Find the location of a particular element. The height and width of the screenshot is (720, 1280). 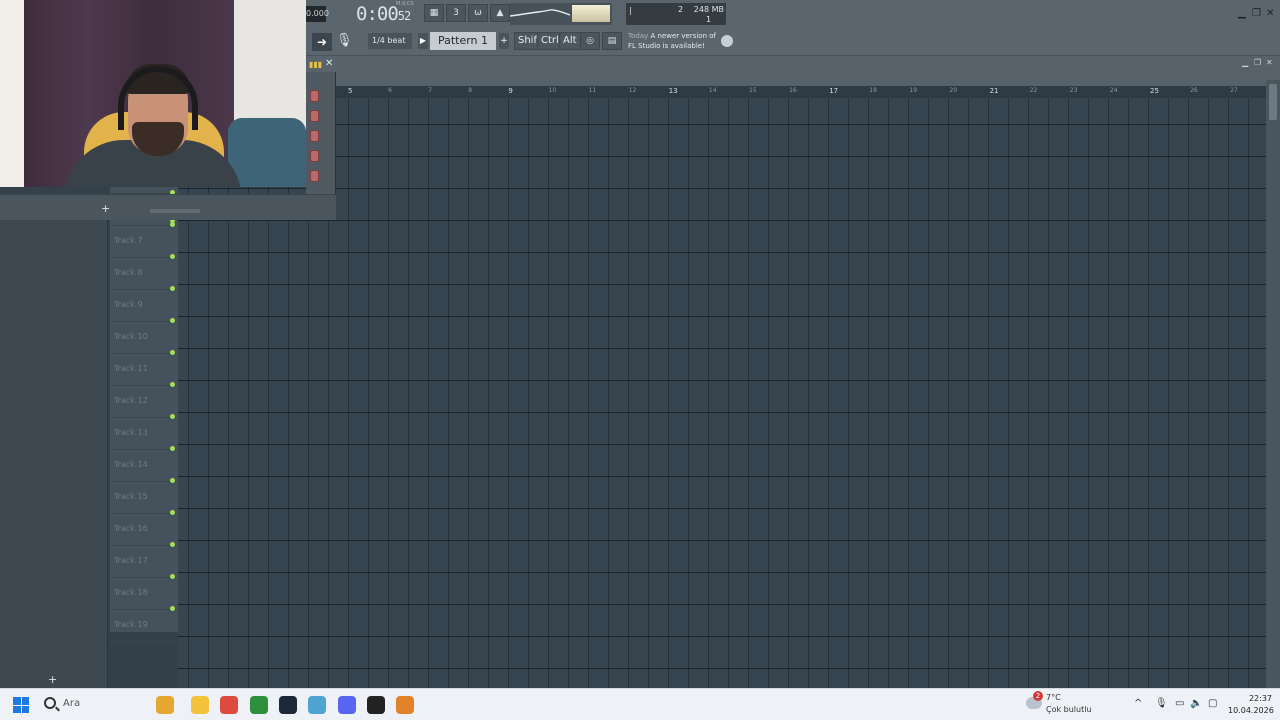

chrome-icon is located at coordinates (229, 705).